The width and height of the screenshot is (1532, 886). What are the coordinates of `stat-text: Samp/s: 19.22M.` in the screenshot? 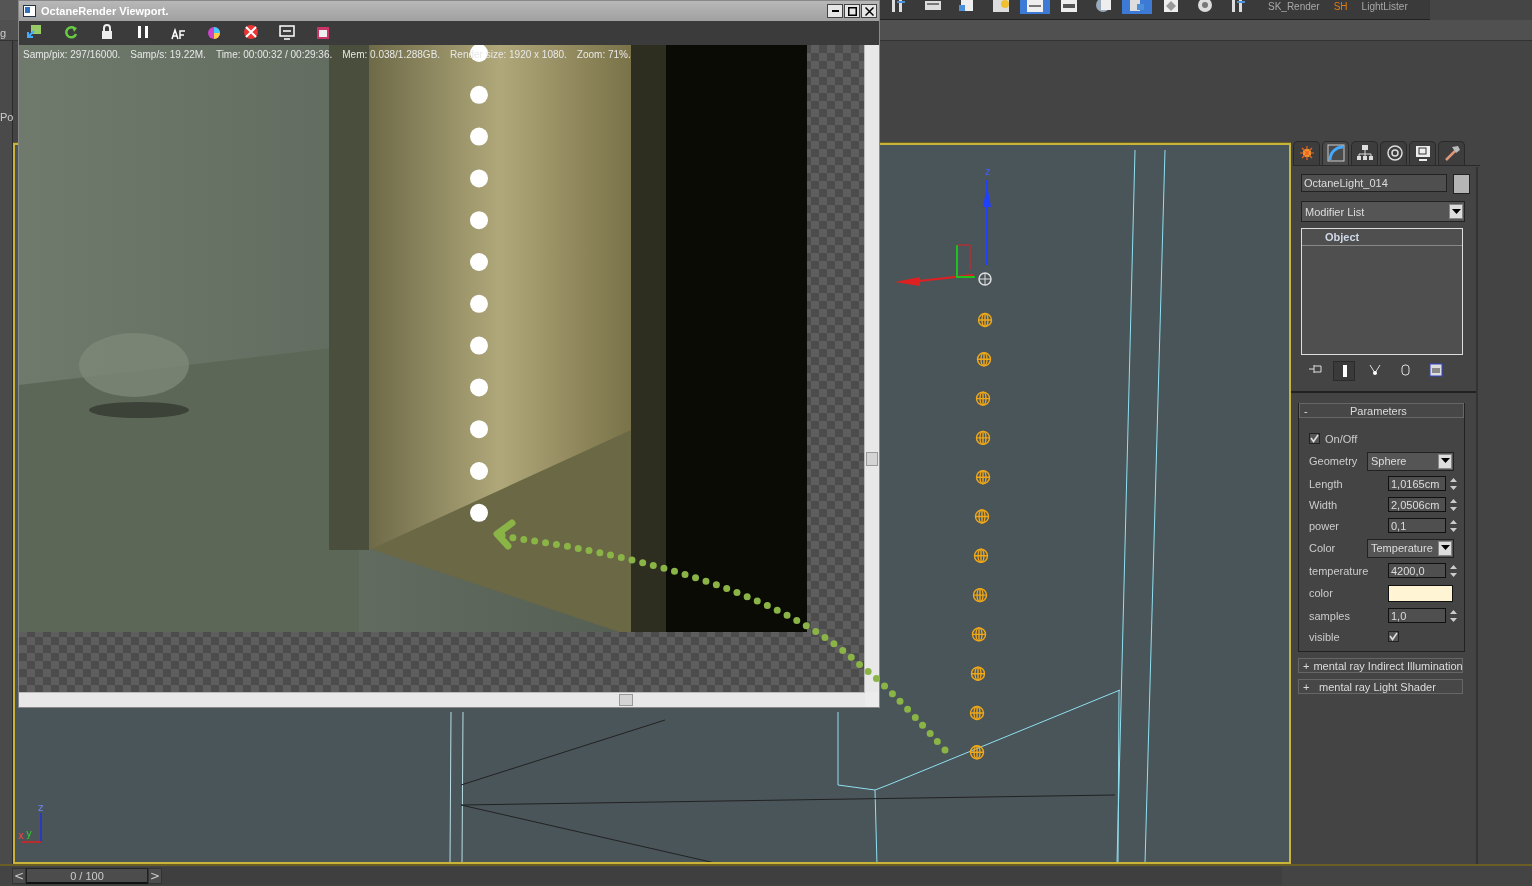 It's located at (168, 54).